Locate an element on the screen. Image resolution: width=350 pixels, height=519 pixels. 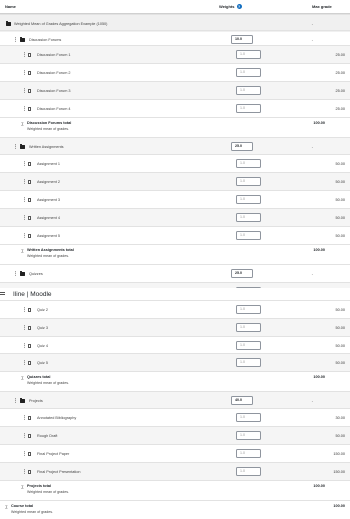
item-name: Assignment 2 is located at coordinates (49, 181).